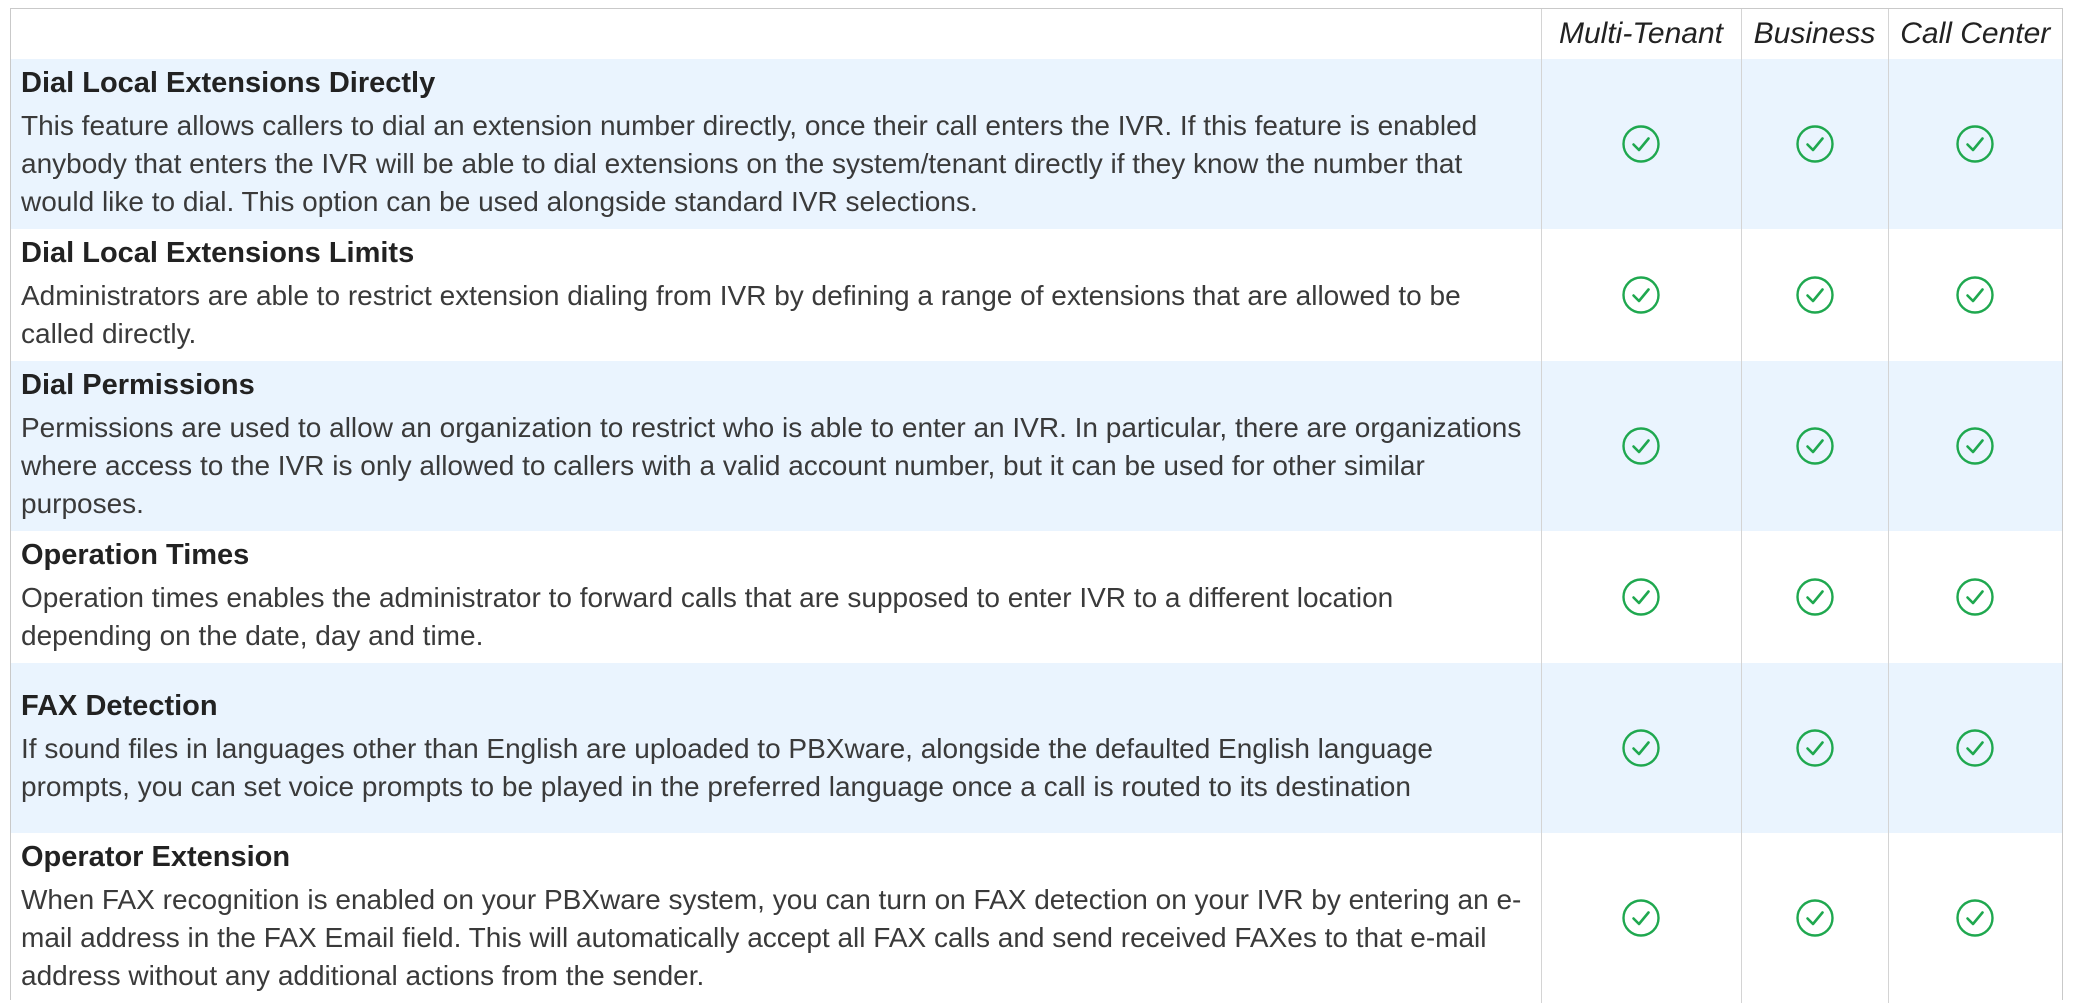  What do you see at coordinates (776, 34) in the screenshot?
I see `feature-column-header` at bounding box center [776, 34].